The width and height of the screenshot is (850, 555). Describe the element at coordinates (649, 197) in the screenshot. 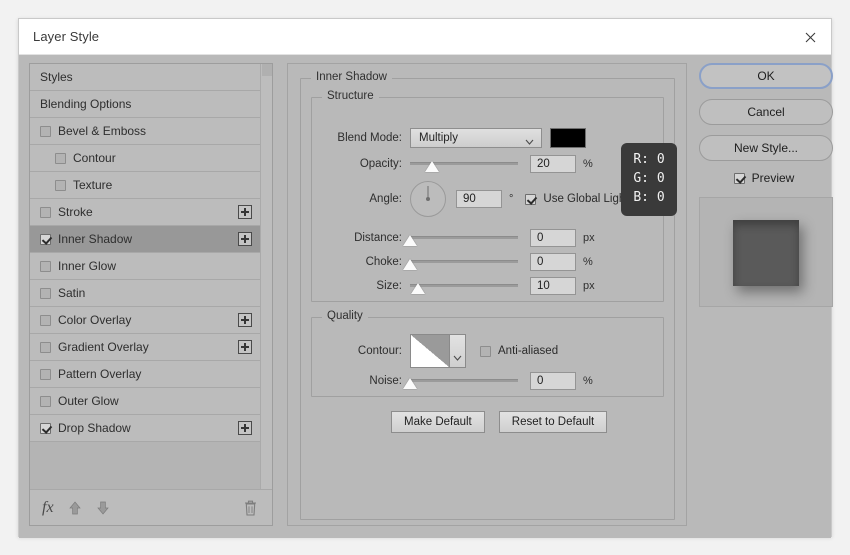

I see `rgb-b-value: B: 0` at that location.